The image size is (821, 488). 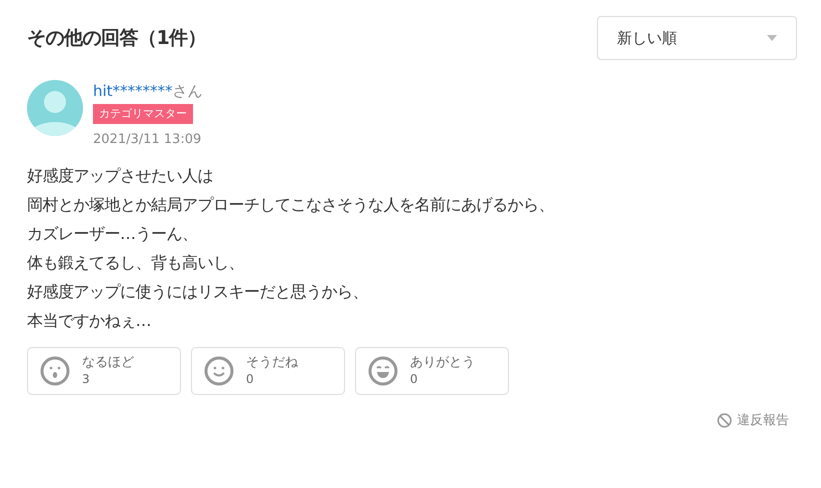 What do you see at coordinates (147, 139) in the screenshot?
I see `post-date: 2021/3/11 13:09` at bounding box center [147, 139].